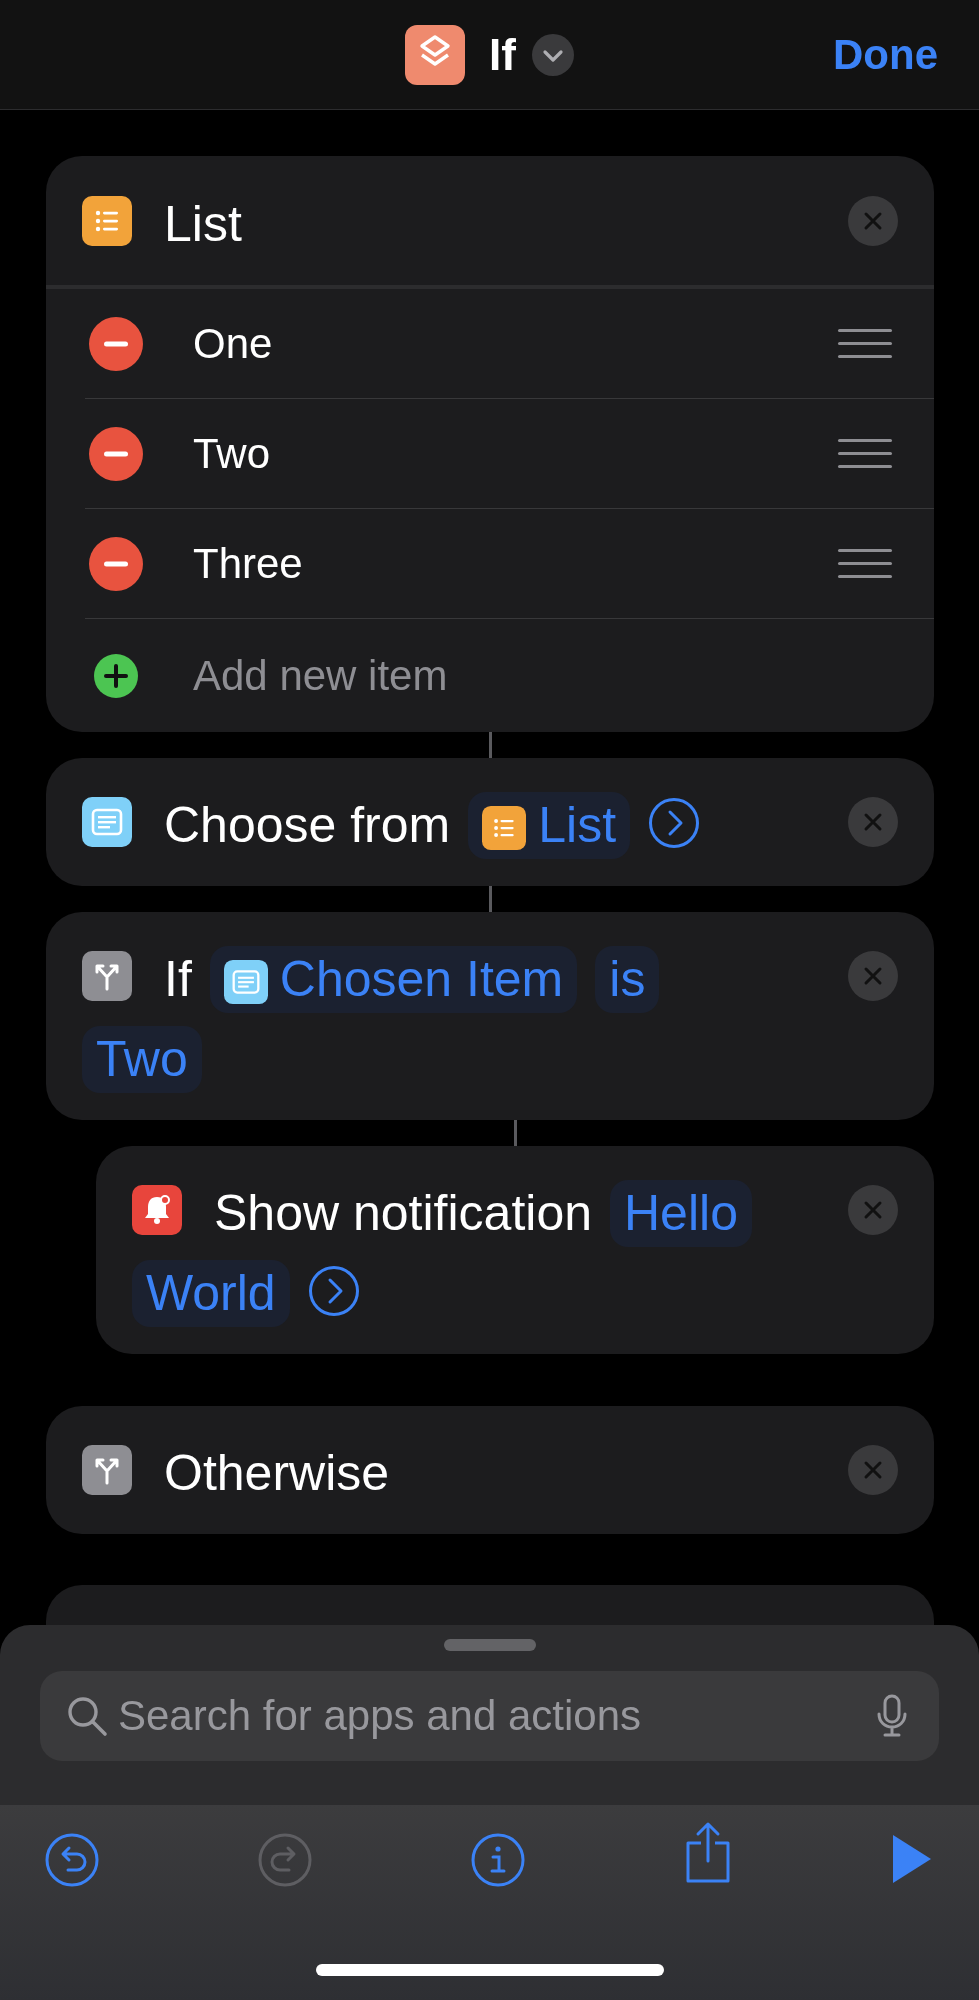 Image resolution: width=979 pixels, height=2000 pixels. Describe the element at coordinates (178, 980) in the screenshot. I see `action-label: If` at that location.